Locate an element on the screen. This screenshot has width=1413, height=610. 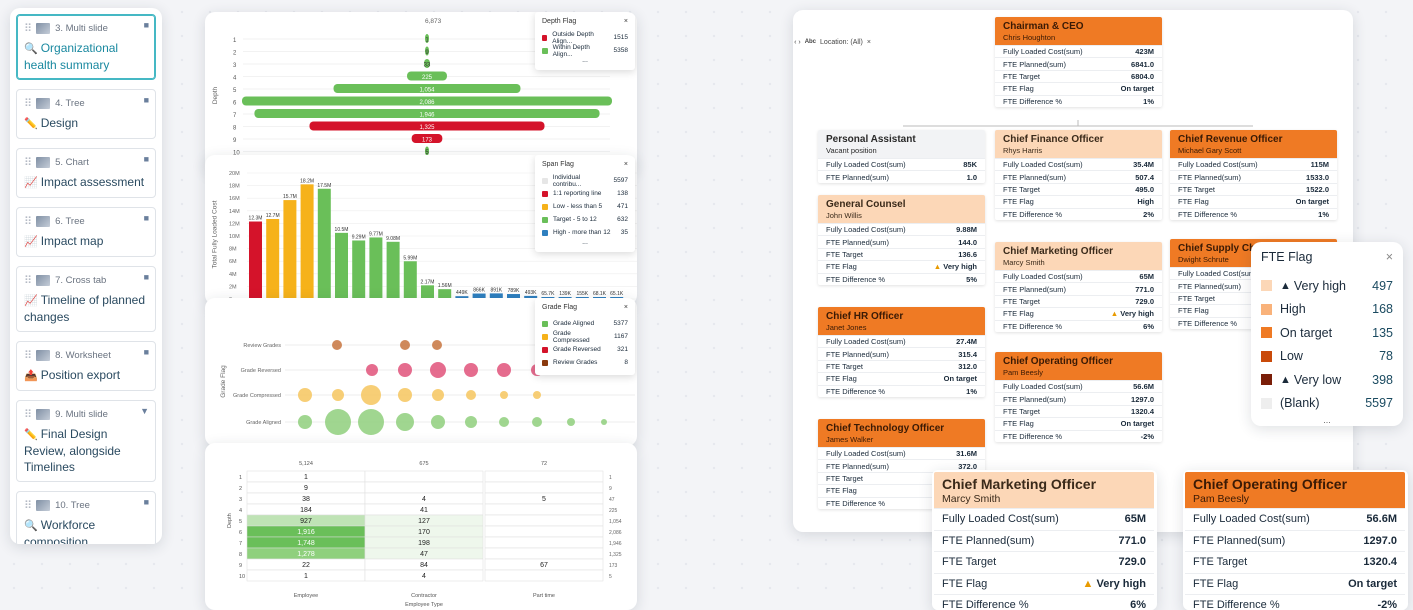
legend-item: Low - less than 5 471 is located at coordinates (585, 206).